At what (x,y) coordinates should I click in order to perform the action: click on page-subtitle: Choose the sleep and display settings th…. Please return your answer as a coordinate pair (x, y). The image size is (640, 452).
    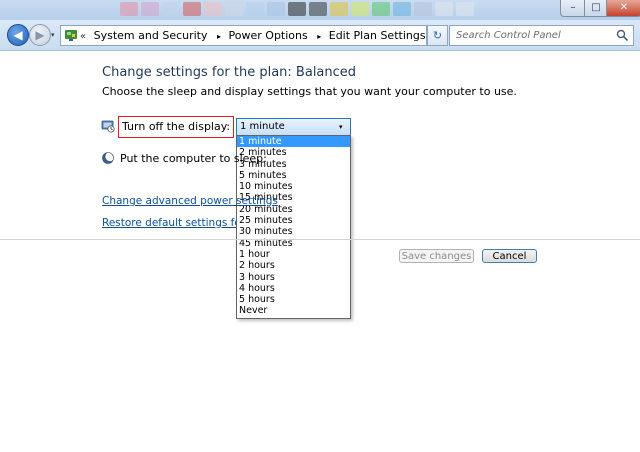
    Looking at the image, I should click on (309, 91).